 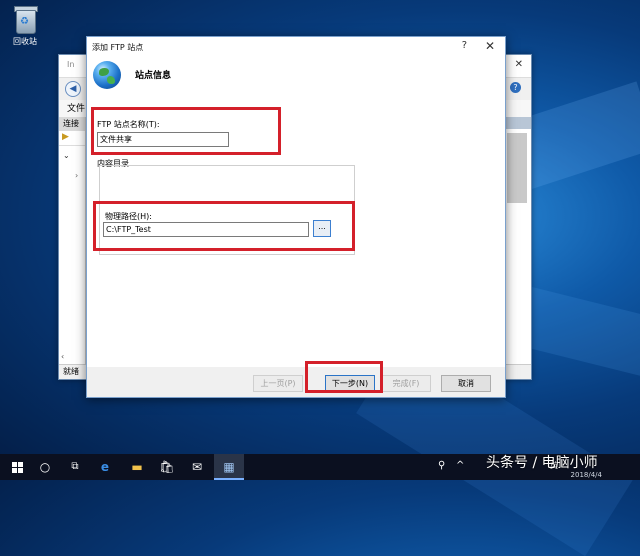 What do you see at coordinates (167, 467) in the screenshot?
I see `store-icon: 🛍` at bounding box center [167, 467].